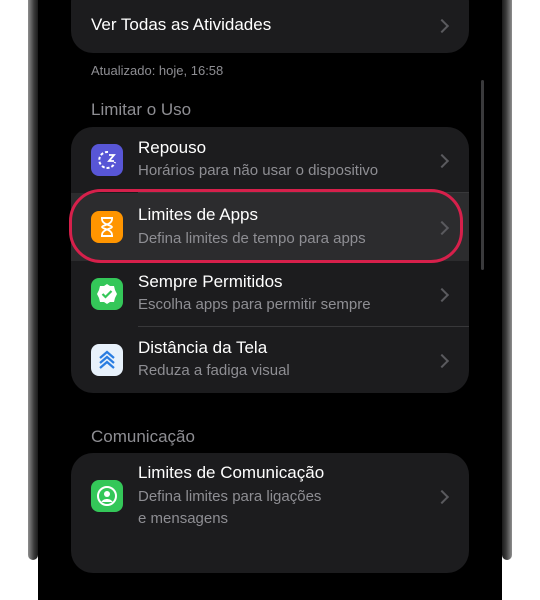 The width and height of the screenshot is (540, 600). Describe the element at coordinates (230, 496) in the screenshot. I see `communication-limits-subtitle-line1: Defina limites para ligações` at that location.